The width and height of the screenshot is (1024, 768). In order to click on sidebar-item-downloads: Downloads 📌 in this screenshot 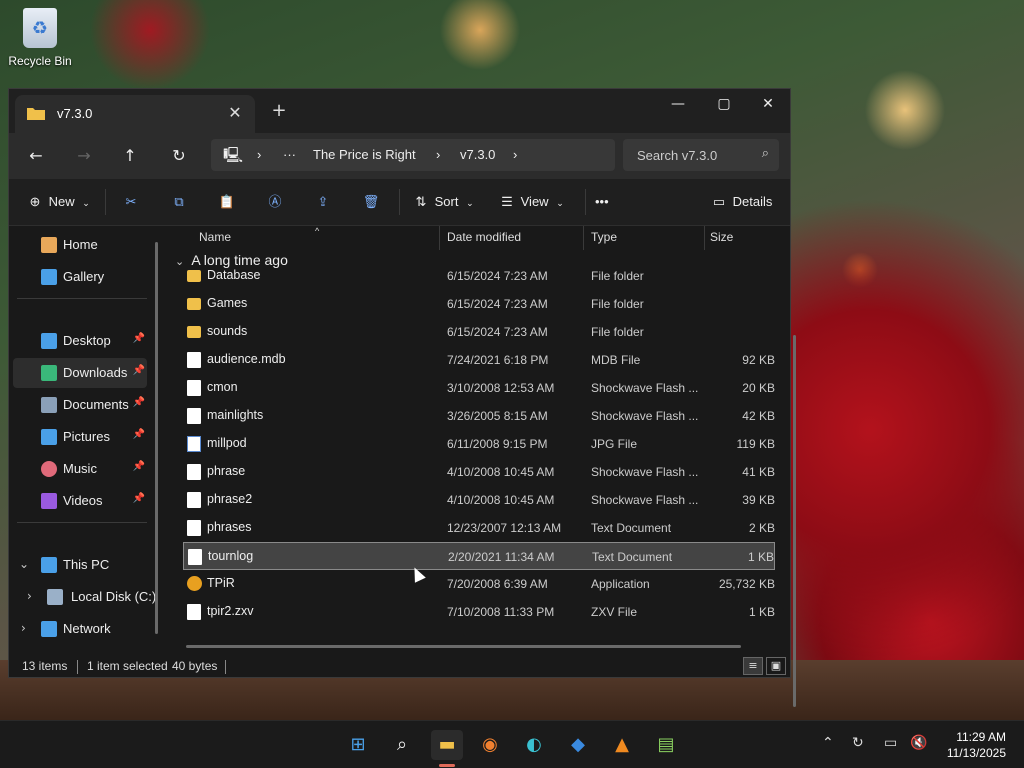, I will do `click(80, 373)`.